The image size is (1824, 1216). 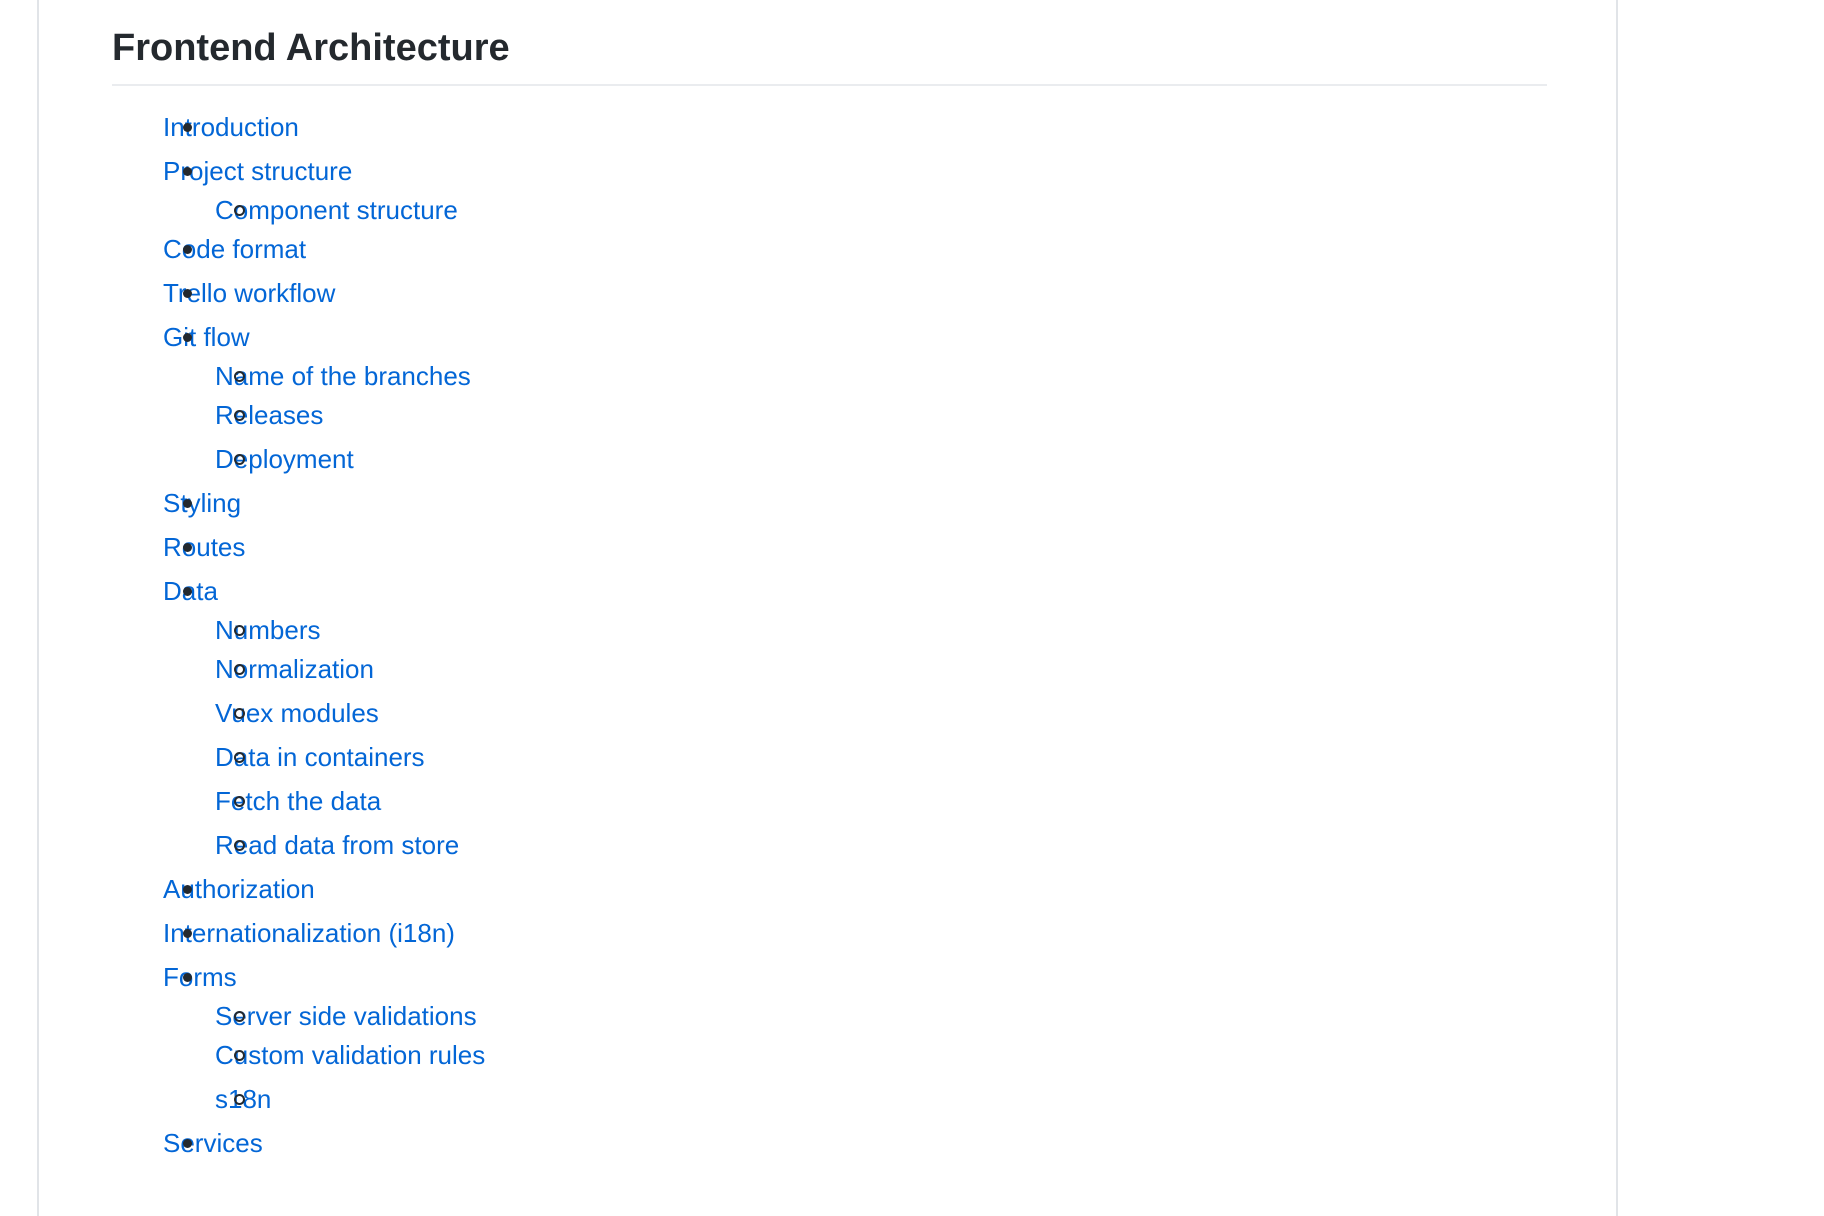 What do you see at coordinates (855, 845) in the screenshot?
I see `toc-subitem: Read data from store` at bounding box center [855, 845].